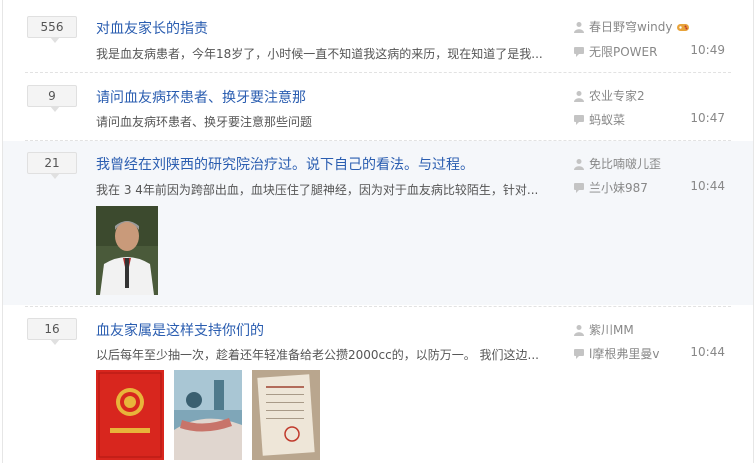 The height and width of the screenshot is (463, 756). I want to click on last-user-name: 兰小妹987, so click(618, 188).